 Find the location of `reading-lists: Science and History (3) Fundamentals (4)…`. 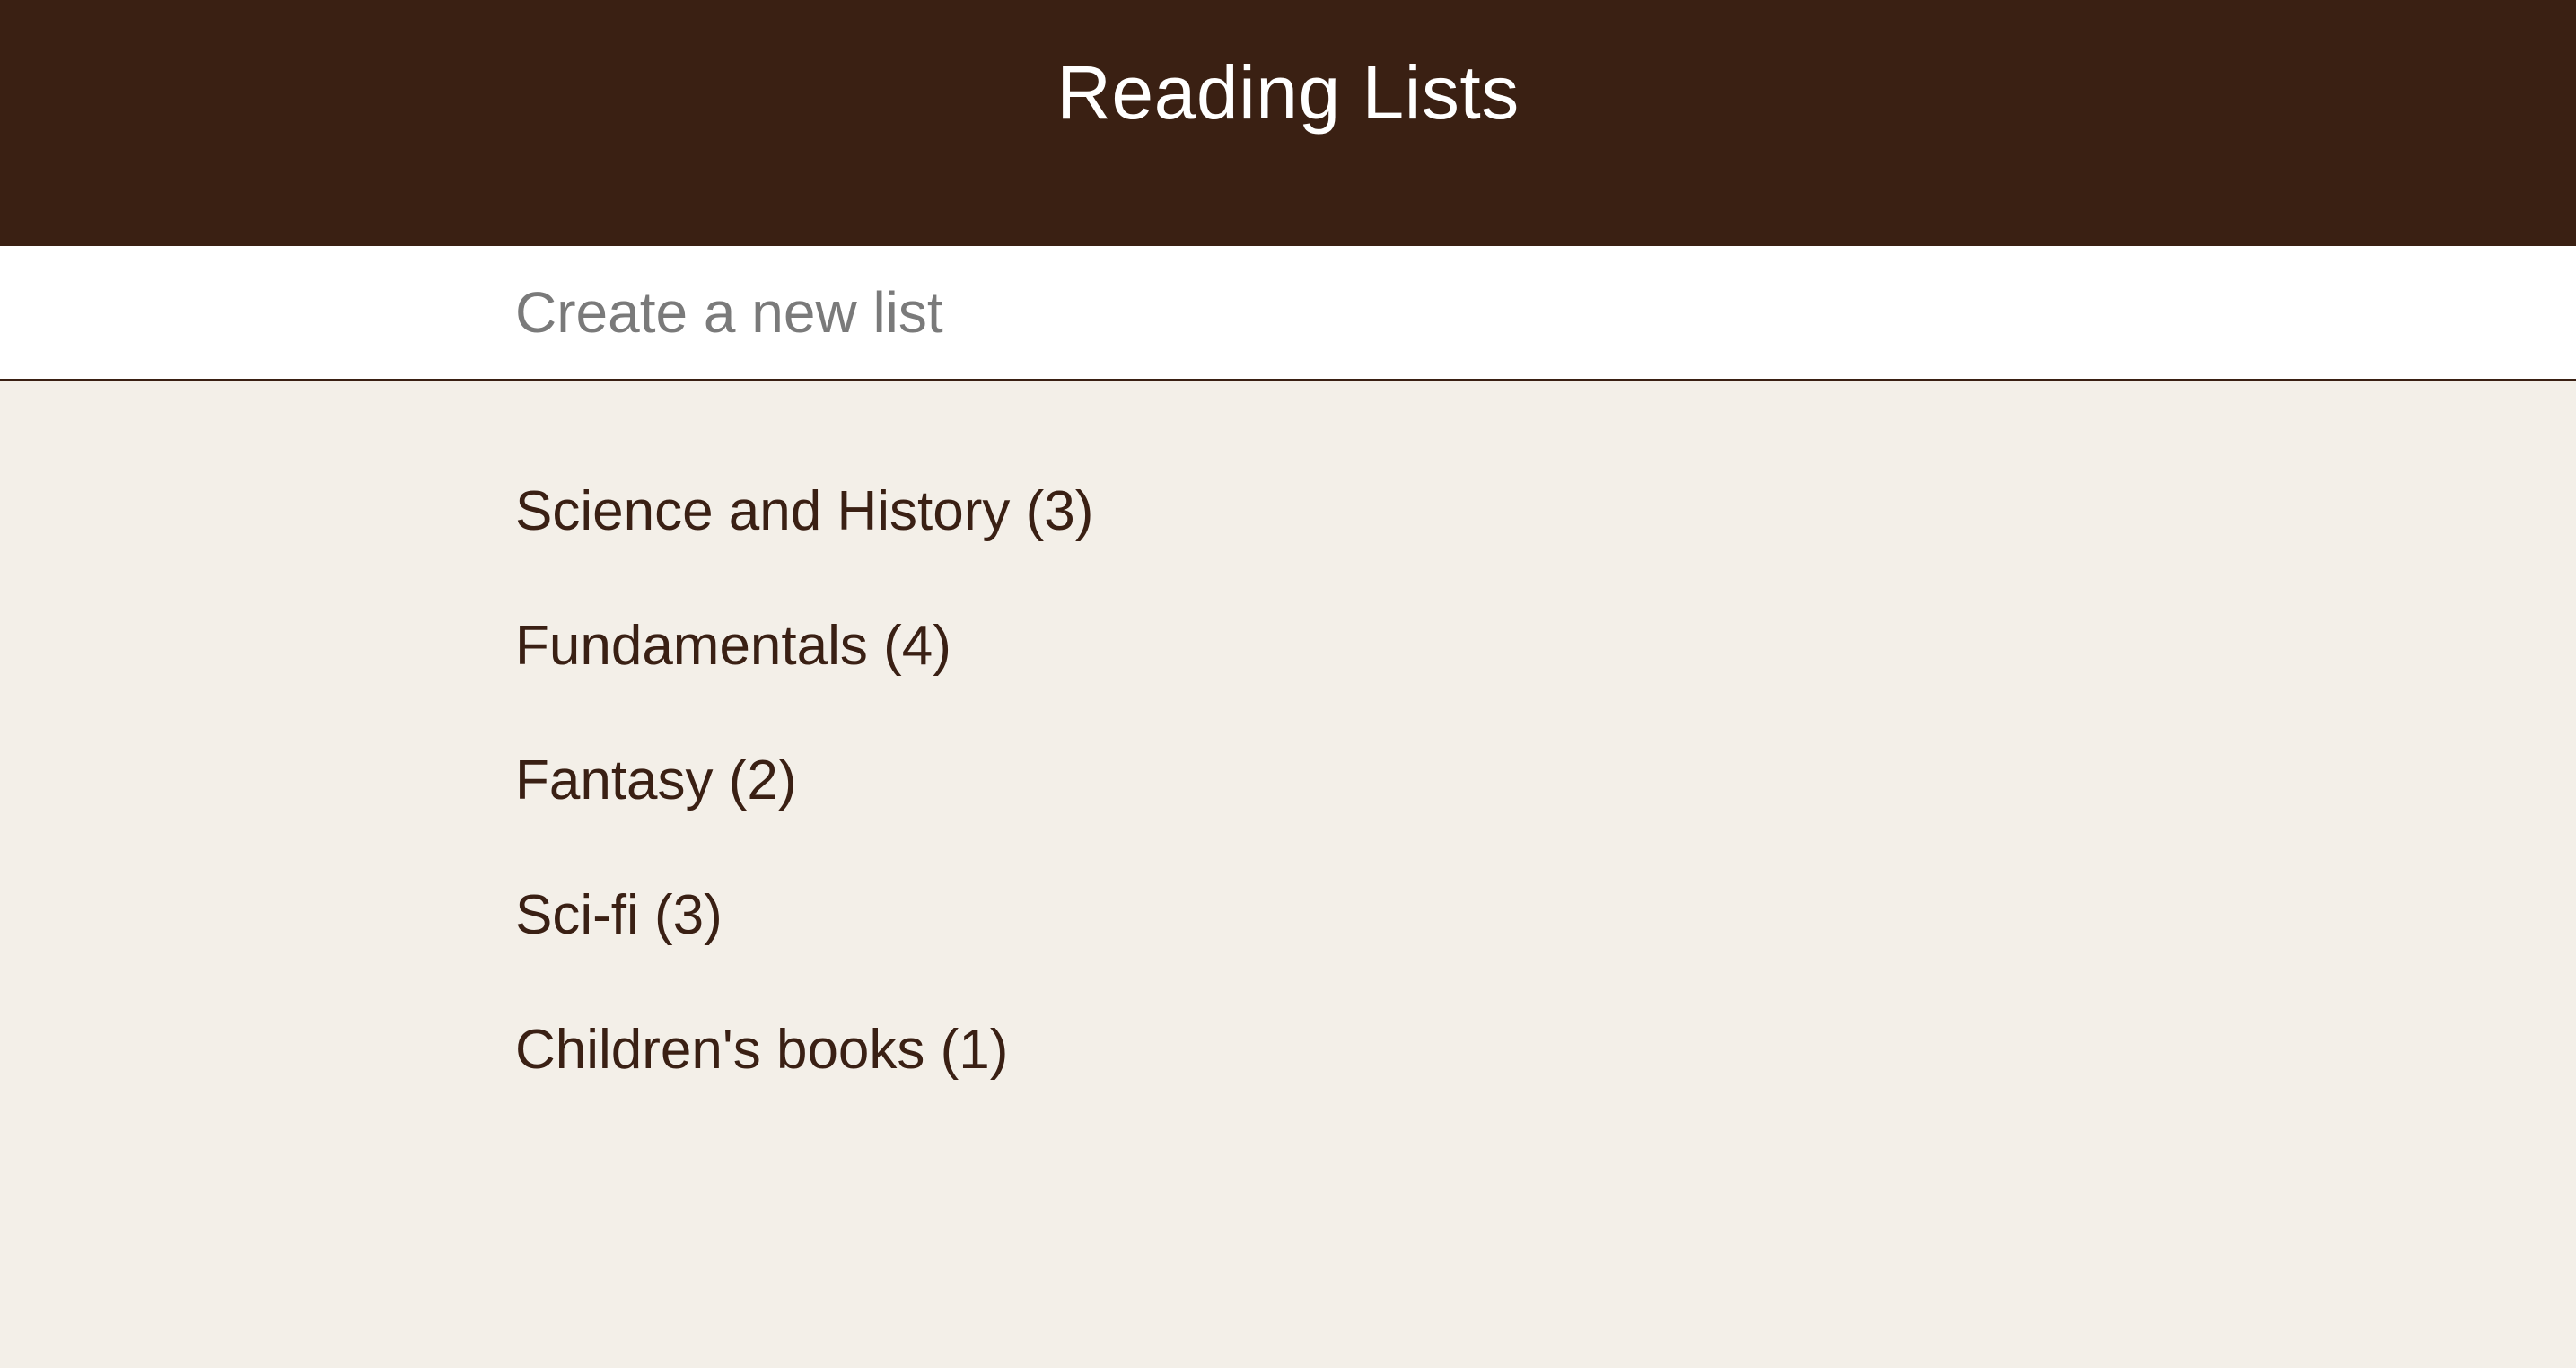

reading-lists: Science and History (3) Fundamentals (4)… is located at coordinates (804, 803).